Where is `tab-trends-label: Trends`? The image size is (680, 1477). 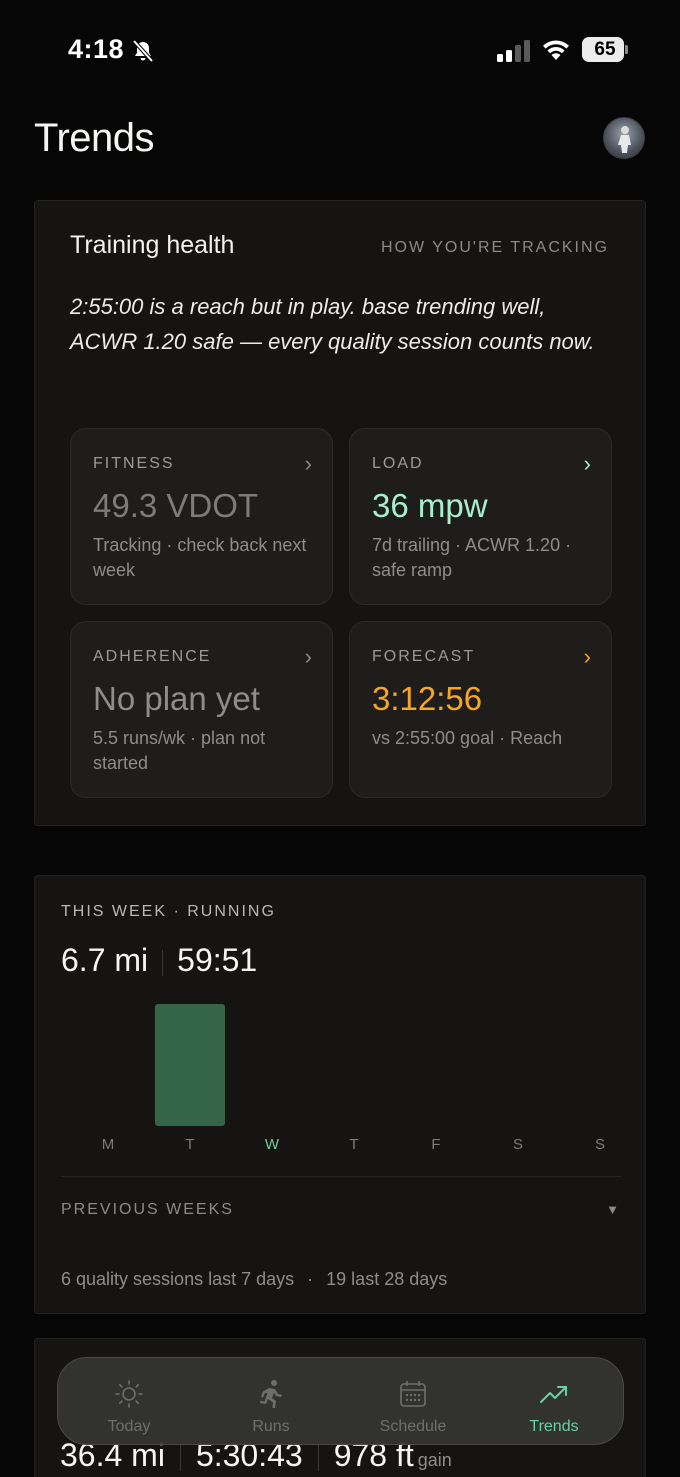 tab-trends-label: Trends is located at coordinates (554, 1426).